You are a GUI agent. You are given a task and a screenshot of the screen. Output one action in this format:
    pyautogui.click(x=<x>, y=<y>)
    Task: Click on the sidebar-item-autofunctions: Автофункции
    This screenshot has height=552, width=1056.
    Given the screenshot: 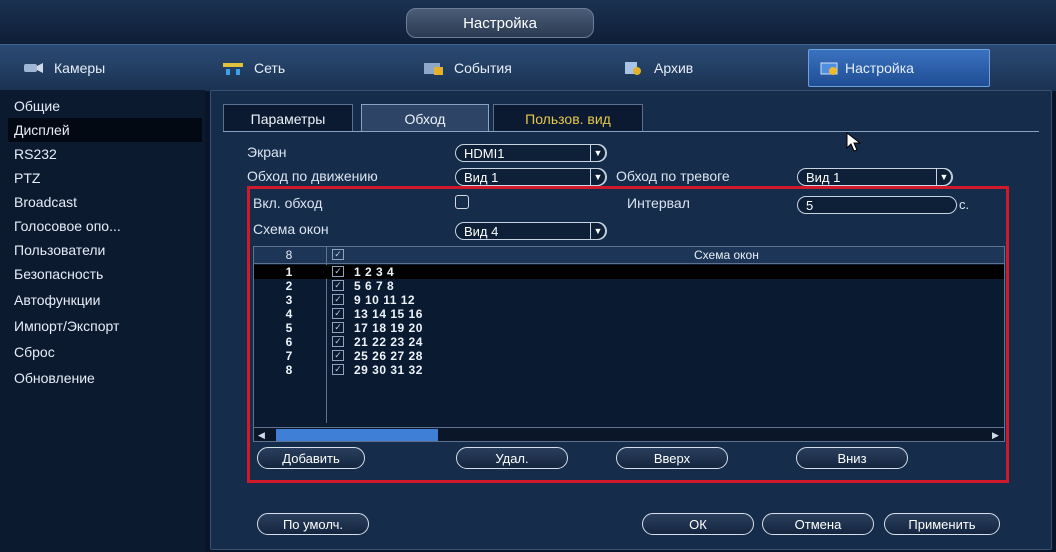 What is the action you would take?
    pyautogui.click(x=105, y=300)
    